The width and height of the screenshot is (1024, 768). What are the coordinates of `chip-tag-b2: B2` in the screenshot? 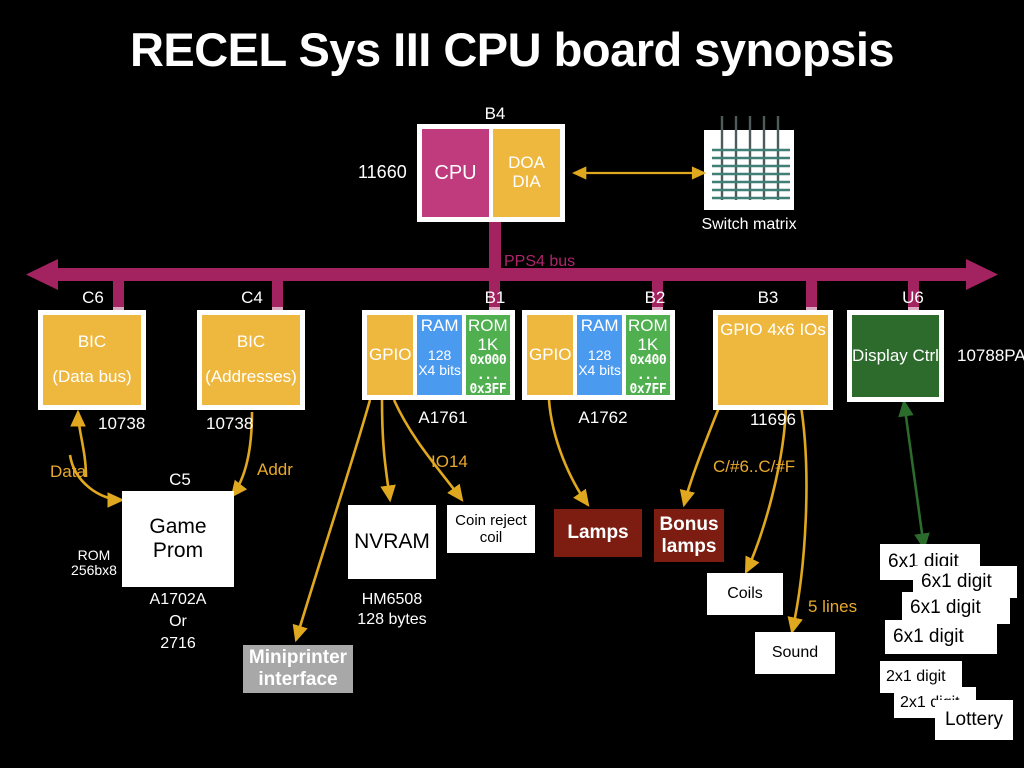 It's located at (655, 297).